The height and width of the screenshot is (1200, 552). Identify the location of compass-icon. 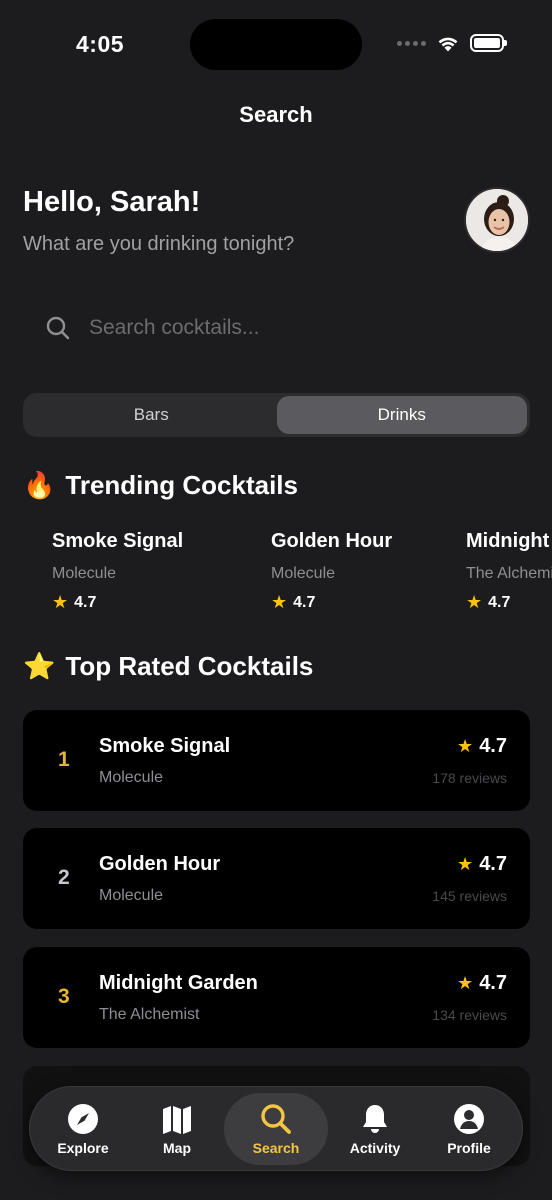
(83, 1118).